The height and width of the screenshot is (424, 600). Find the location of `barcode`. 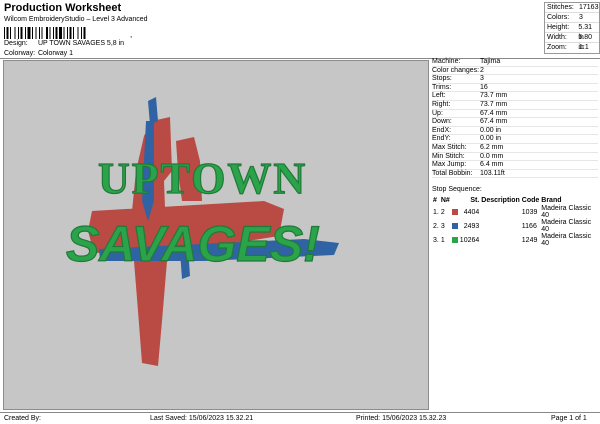

barcode is located at coordinates (45, 33).